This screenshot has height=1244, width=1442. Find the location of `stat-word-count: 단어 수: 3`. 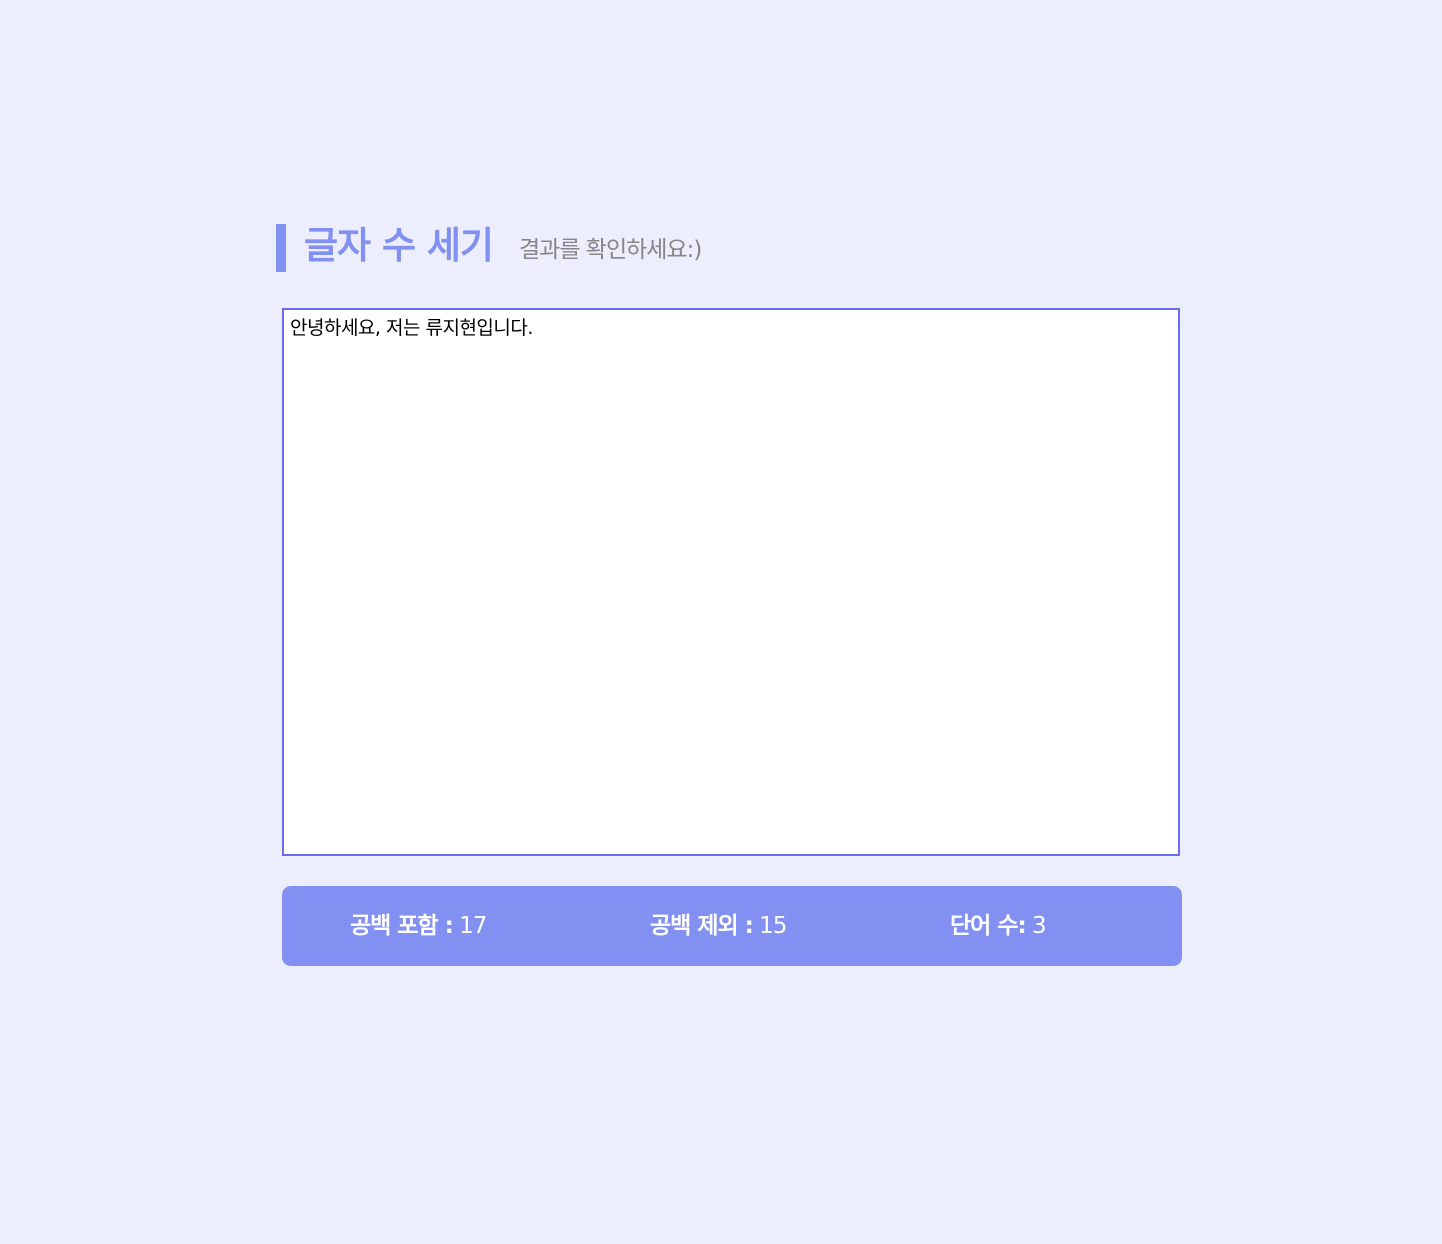

stat-word-count: 단어 수: 3 is located at coordinates (998, 926).